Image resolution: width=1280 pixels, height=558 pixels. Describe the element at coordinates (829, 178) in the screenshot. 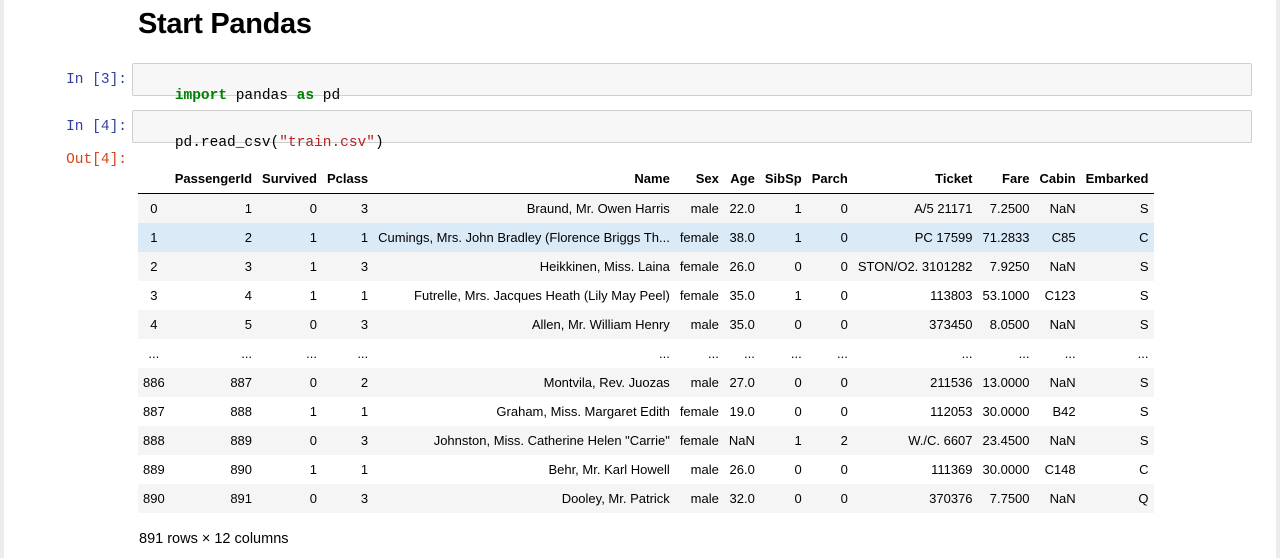

I see `column-header: Parch` at that location.